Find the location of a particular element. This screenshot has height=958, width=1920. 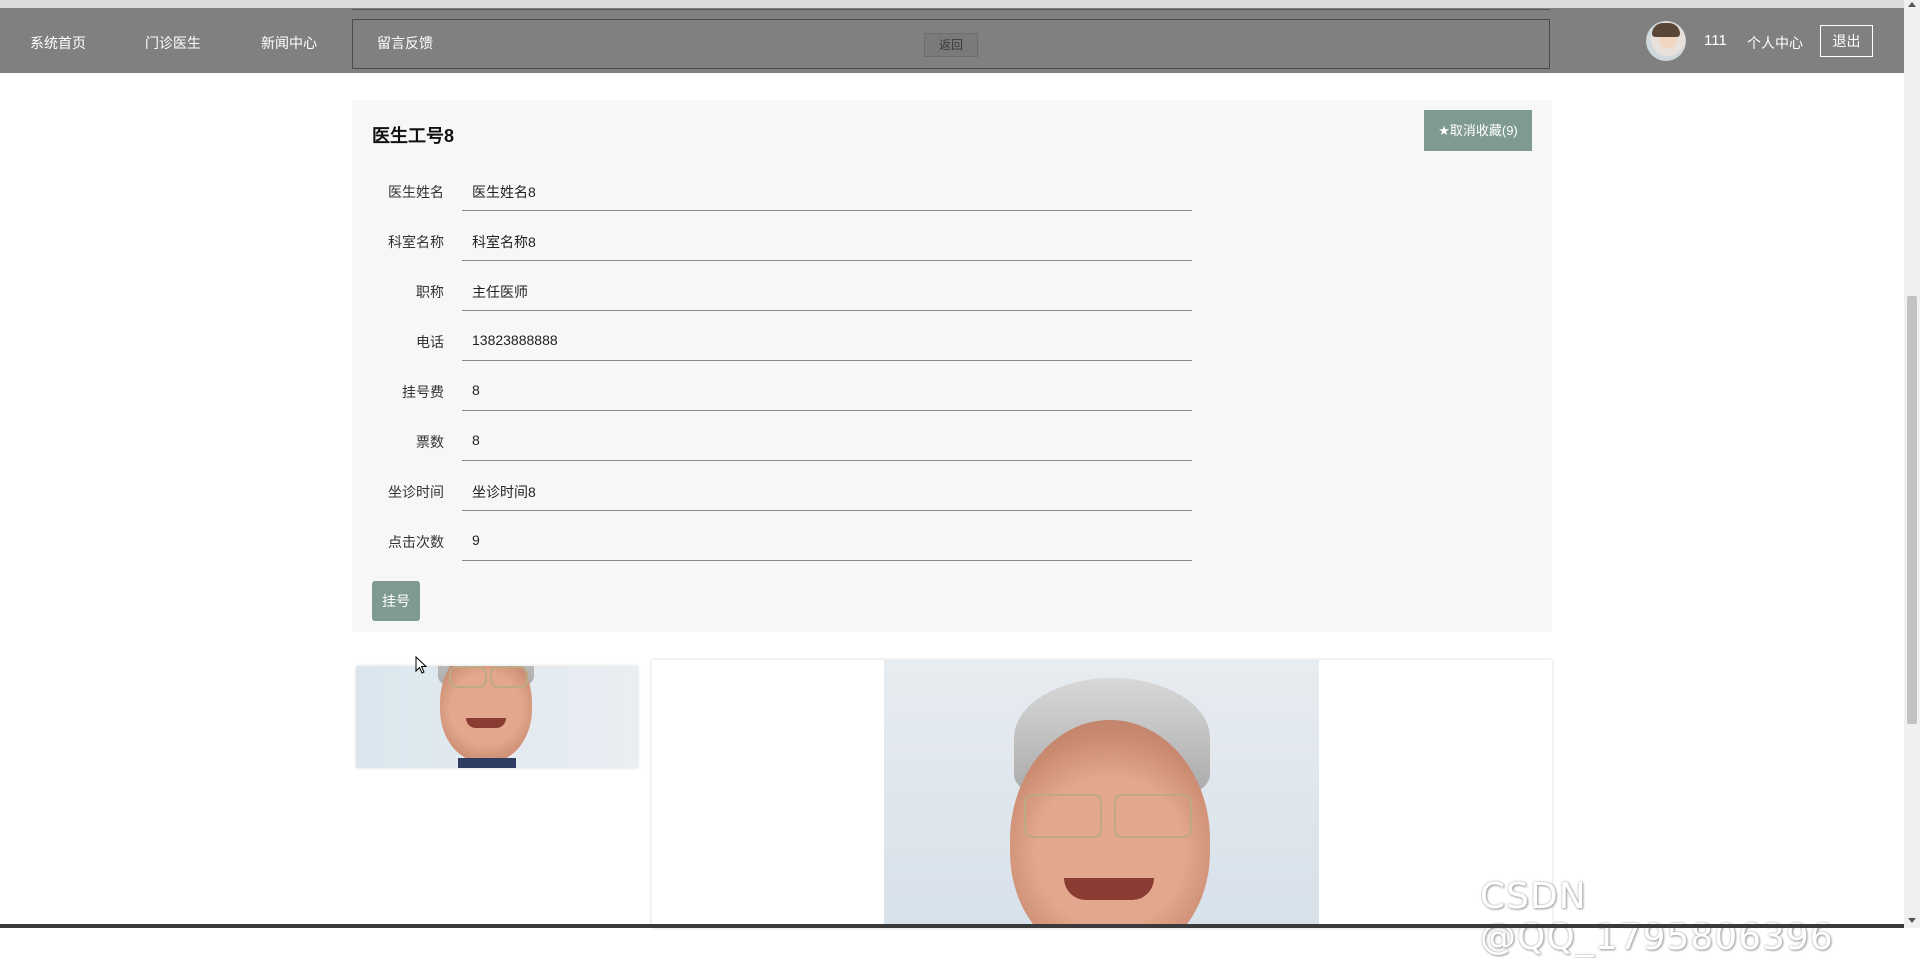

field-row: 挂号费 8 is located at coordinates (772, 385).